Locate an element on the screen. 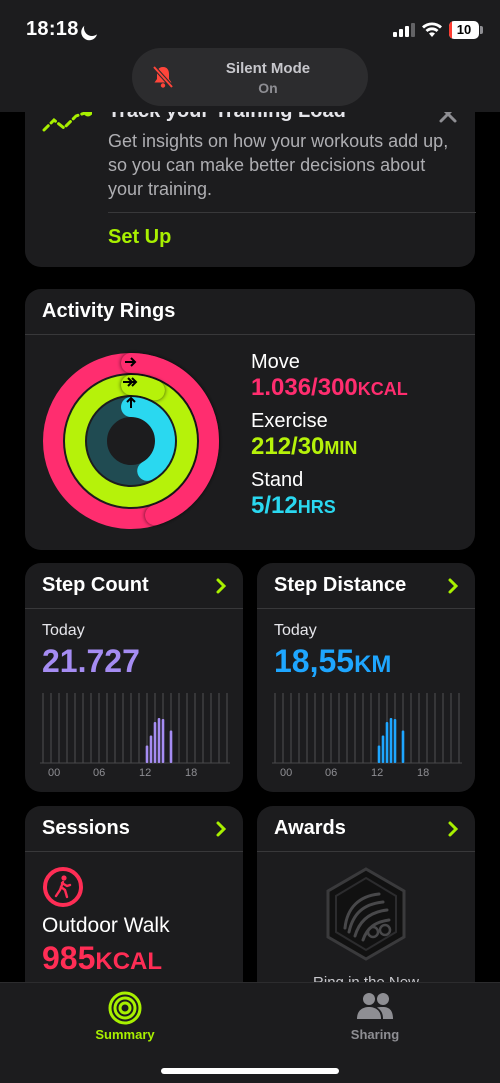 This screenshot has height=1083, width=500. step-count-chart: 00 06 12 18 is located at coordinates (135, 736).